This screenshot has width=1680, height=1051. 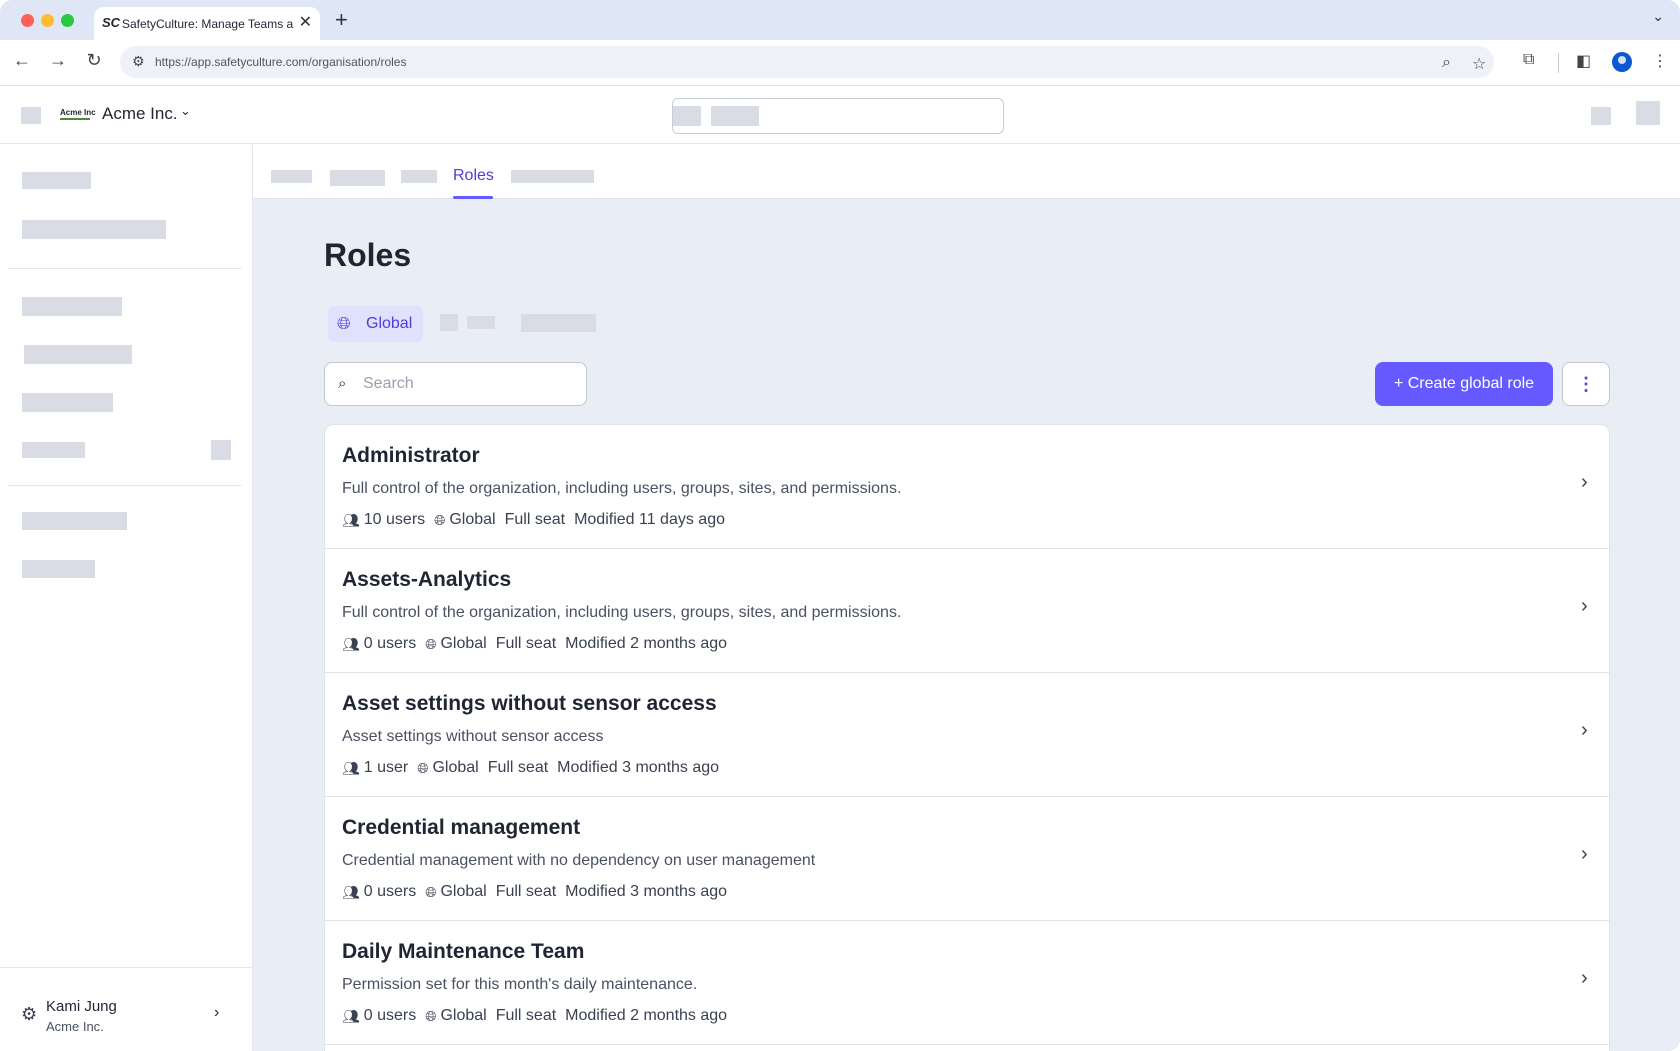 I want to click on role-search-field: ⌕, so click(x=455, y=384).